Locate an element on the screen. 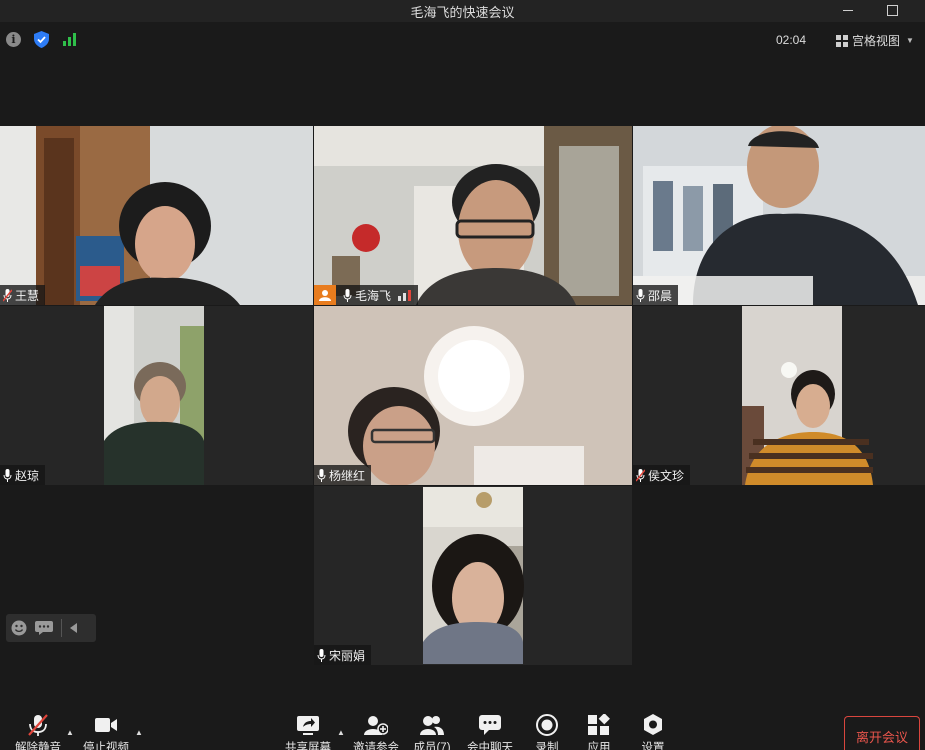  video-tile-participant: 王慧 is located at coordinates (156, 215).